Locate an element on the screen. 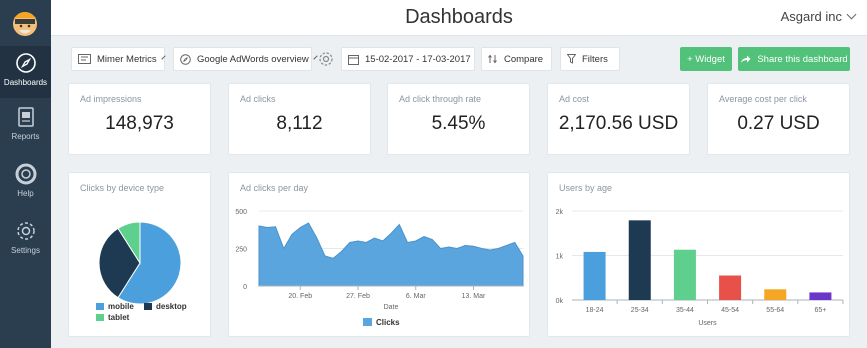  sidebar-item-reports: Reports is located at coordinates (25, 126).